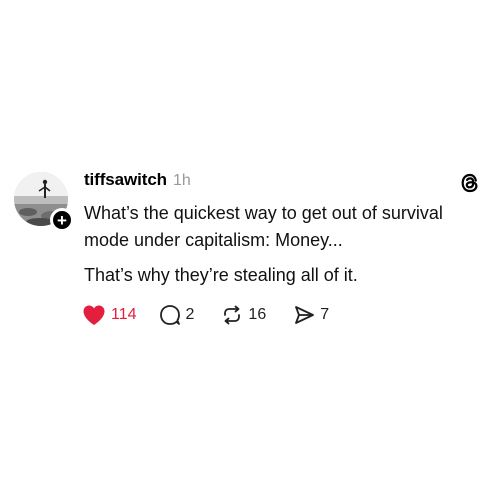 The image size is (500, 500). What do you see at coordinates (243, 315) in the screenshot?
I see `repost-button: 16` at bounding box center [243, 315].